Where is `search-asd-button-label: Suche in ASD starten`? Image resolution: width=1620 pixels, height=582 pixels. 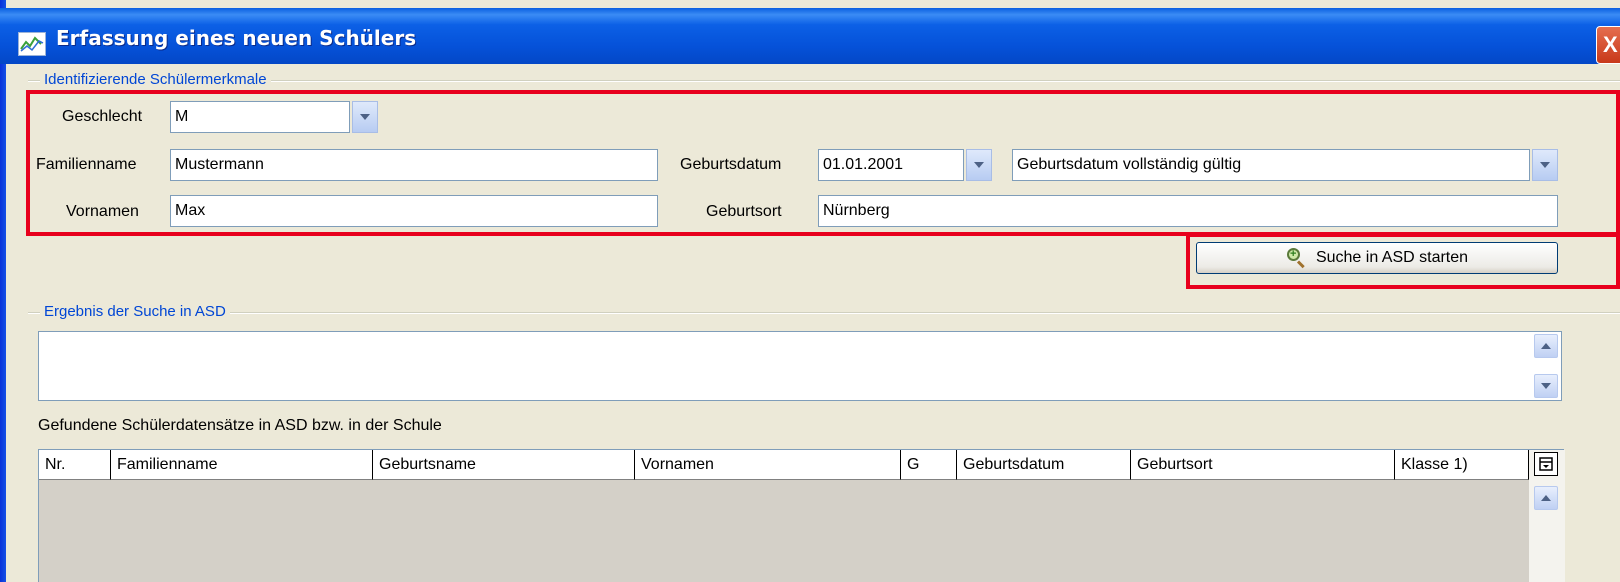
search-asd-button-label: Suche in ASD starten is located at coordinates (1392, 257).